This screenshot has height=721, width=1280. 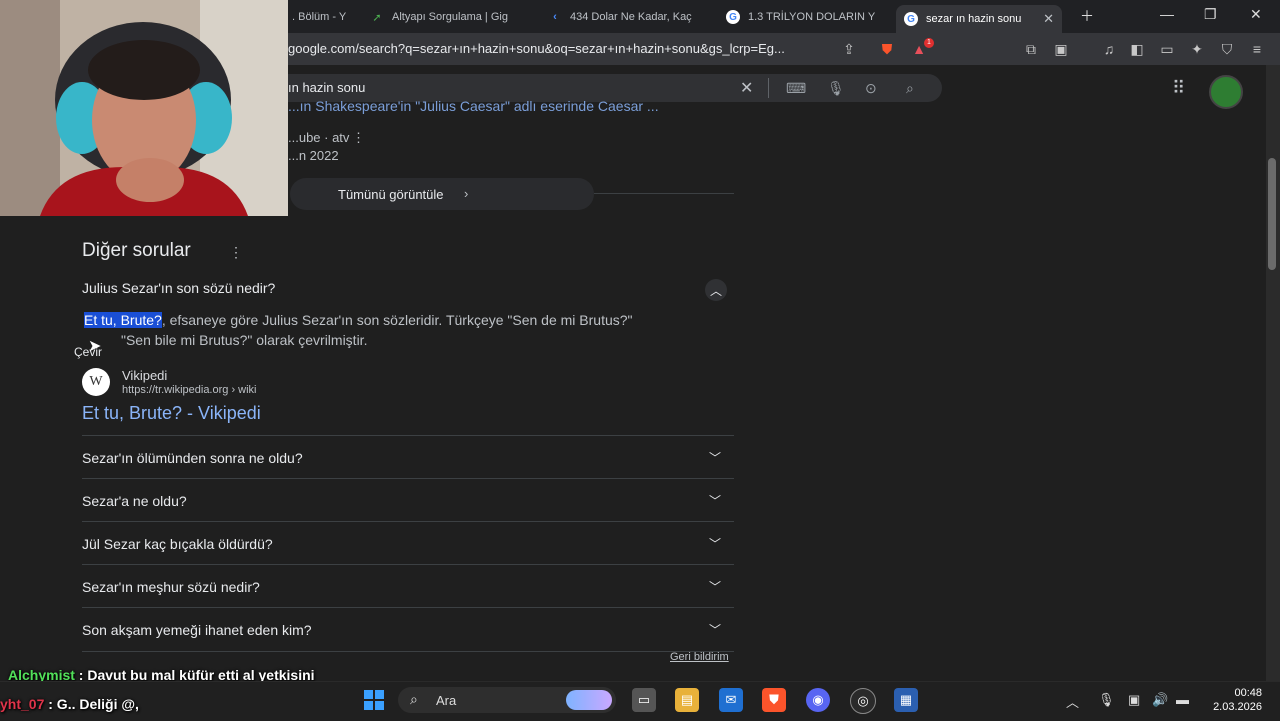 I want to click on brave-icon: ⛊, so click(x=774, y=700).